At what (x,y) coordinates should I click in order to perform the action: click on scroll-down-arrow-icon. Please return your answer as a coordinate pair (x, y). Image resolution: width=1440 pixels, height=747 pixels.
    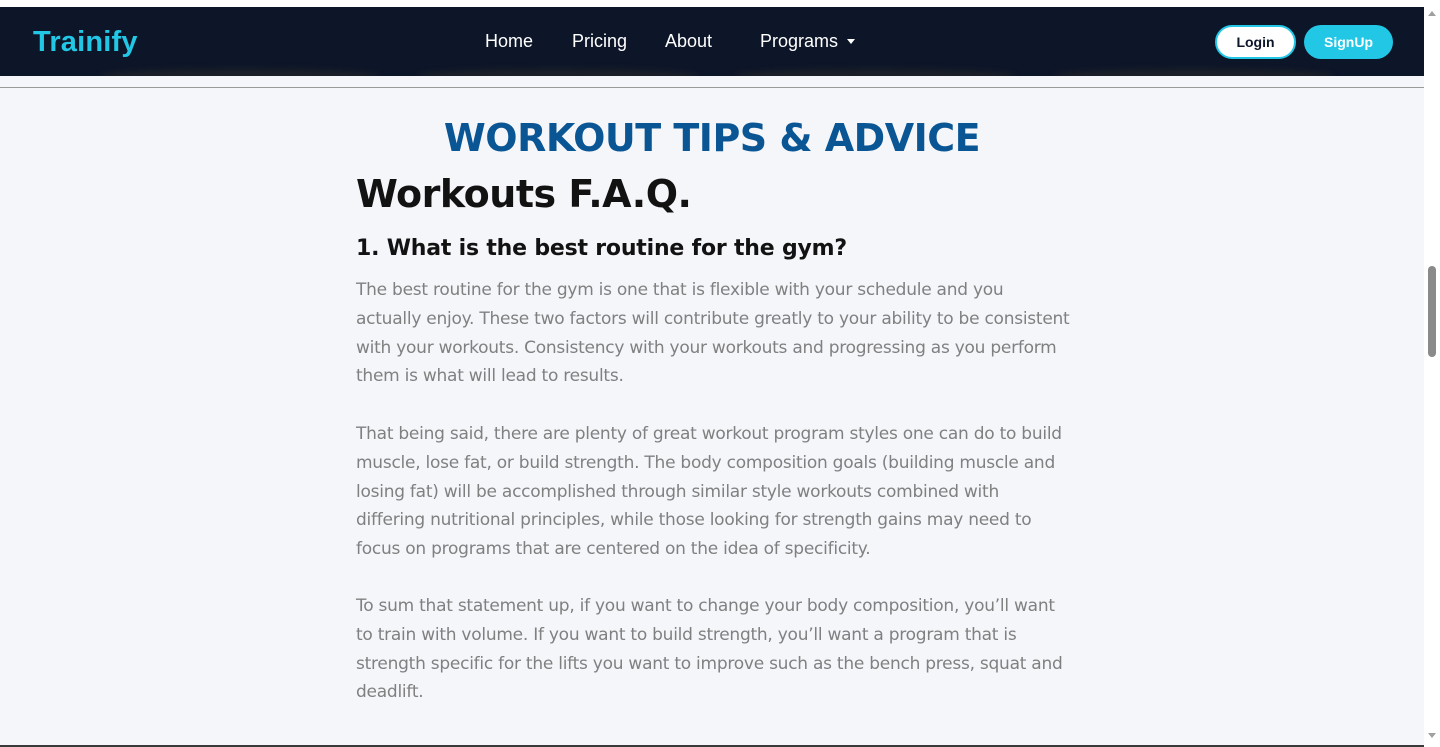
    Looking at the image, I should click on (1432, 735).